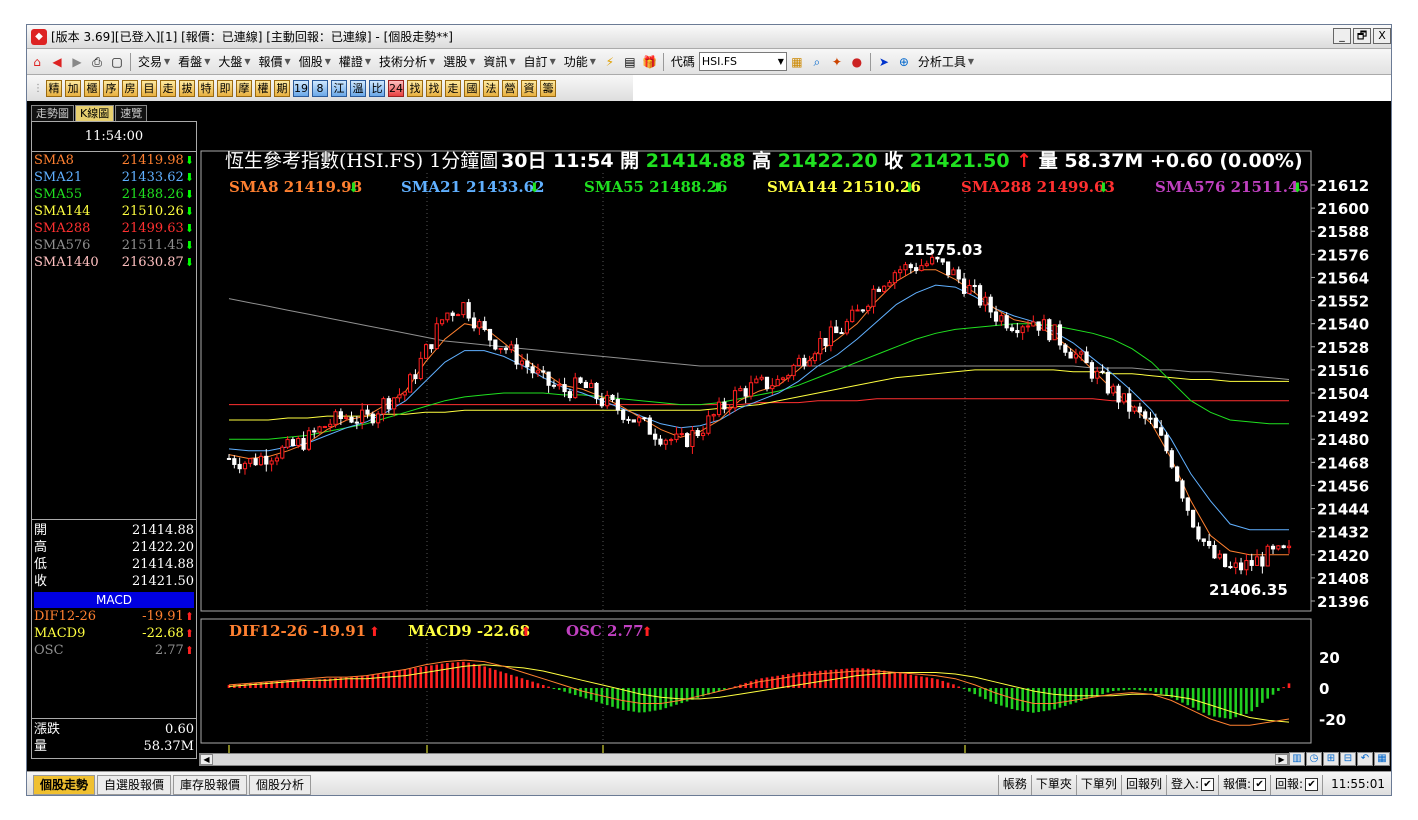  I want to click on zoom-icon: ⊕, so click(904, 62).